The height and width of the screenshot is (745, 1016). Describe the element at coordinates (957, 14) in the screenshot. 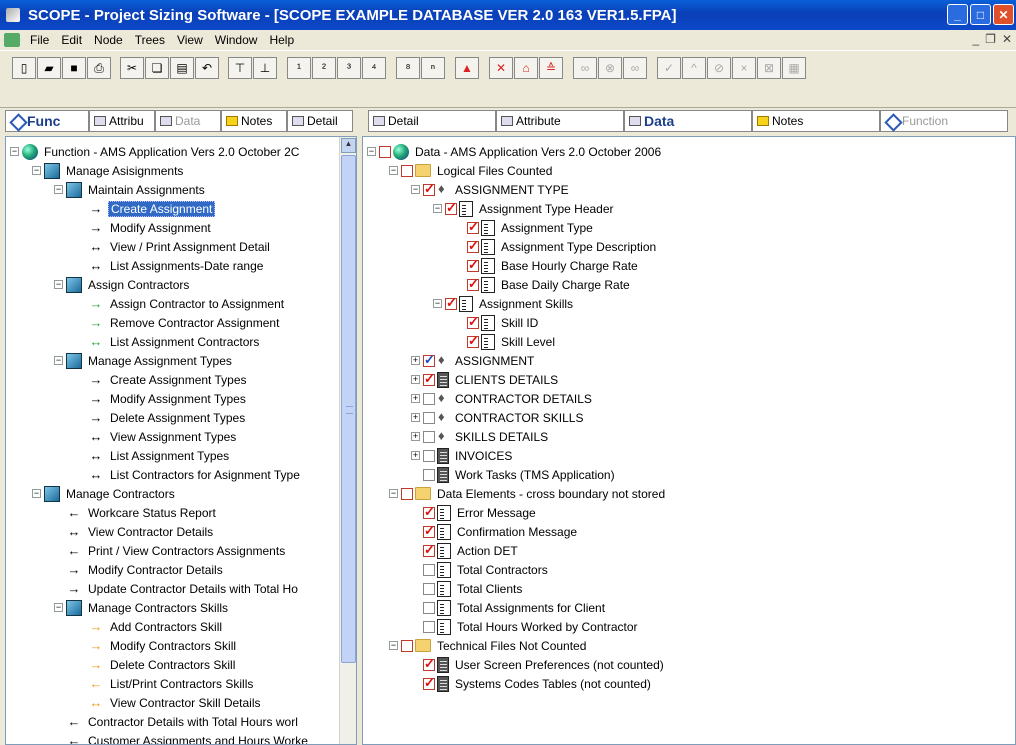

I see `minimize-button: _` at that location.